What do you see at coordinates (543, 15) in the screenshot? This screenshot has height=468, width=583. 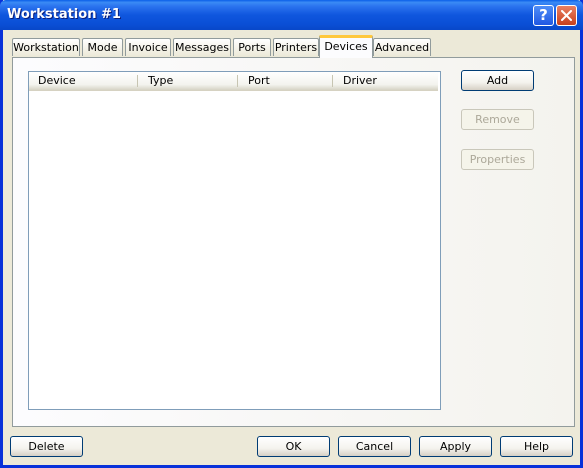 I see `help-icon: ?` at bounding box center [543, 15].